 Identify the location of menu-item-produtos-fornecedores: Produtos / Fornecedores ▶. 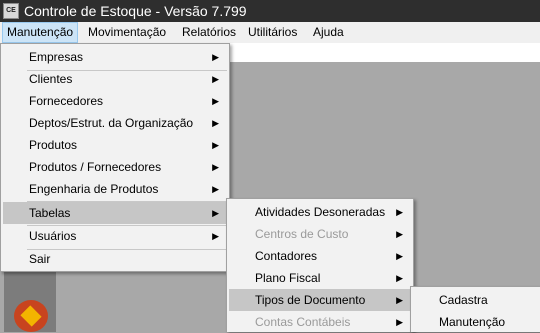
(115, 167).